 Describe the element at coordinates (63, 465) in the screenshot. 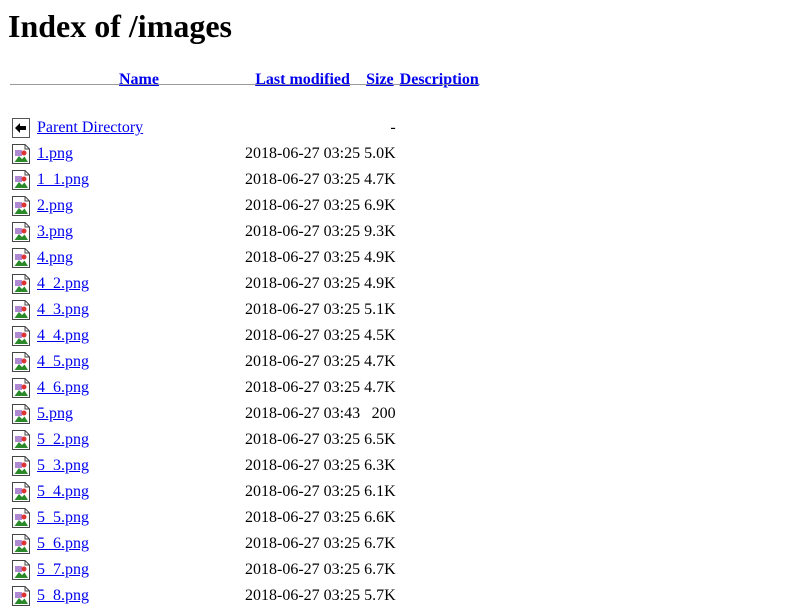

I see `file-link: 5_3.png` at that location.